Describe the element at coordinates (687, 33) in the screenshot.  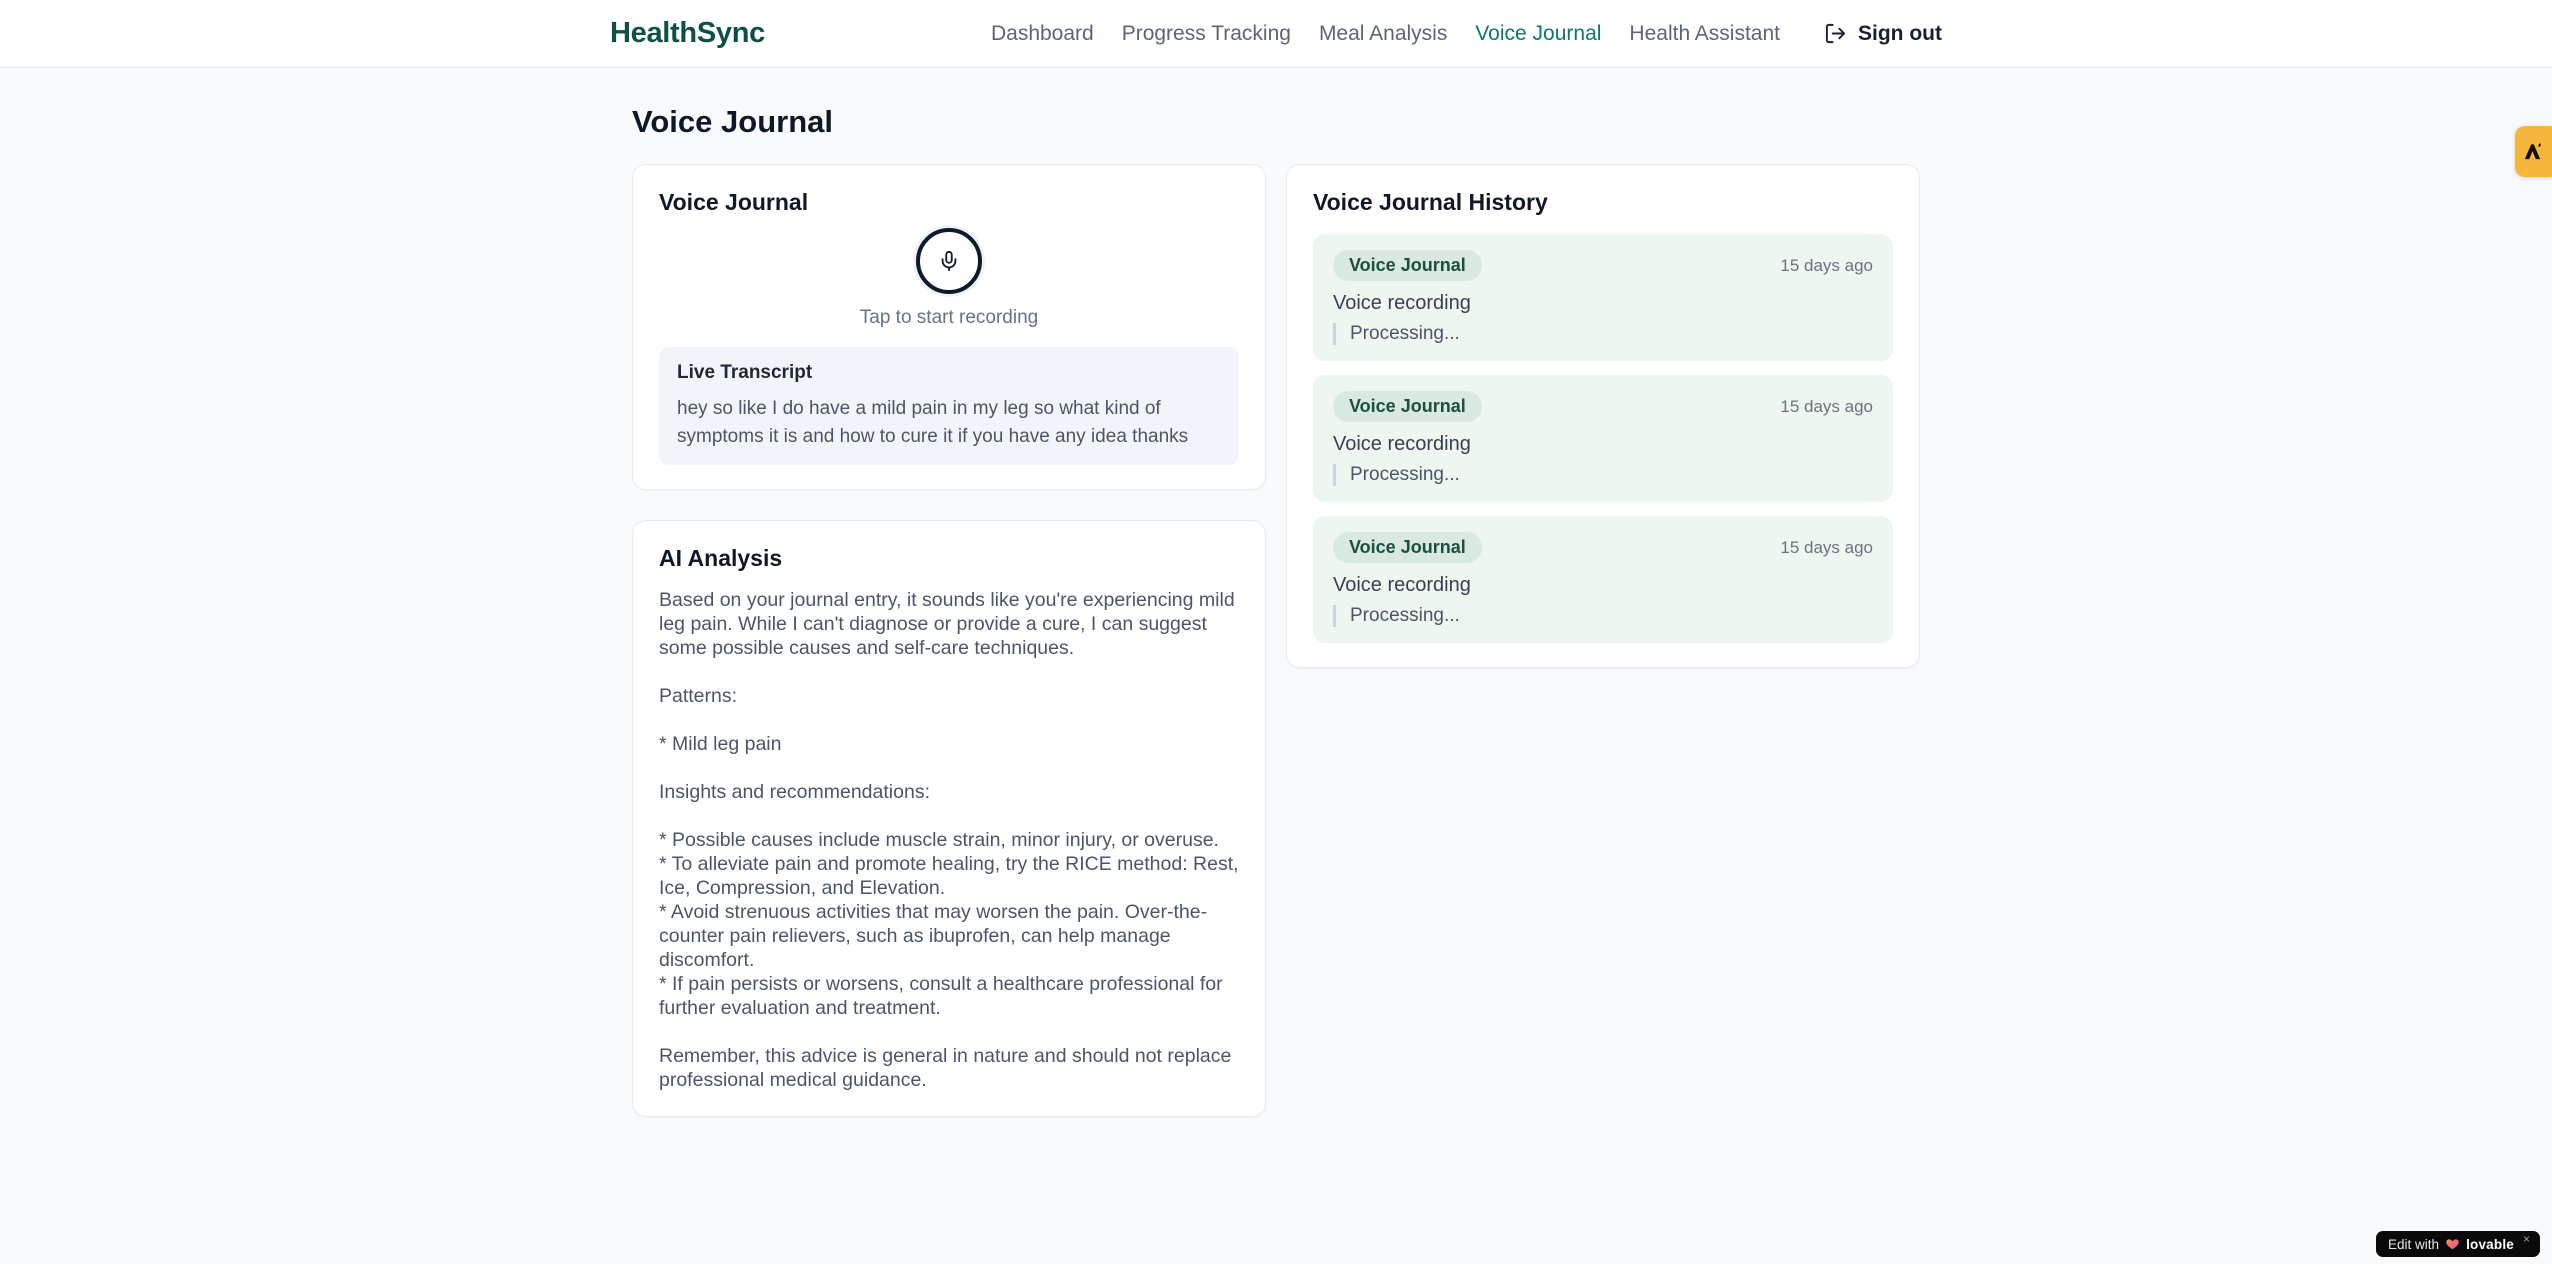
I see `brand-logo: HealthSync` at that location.